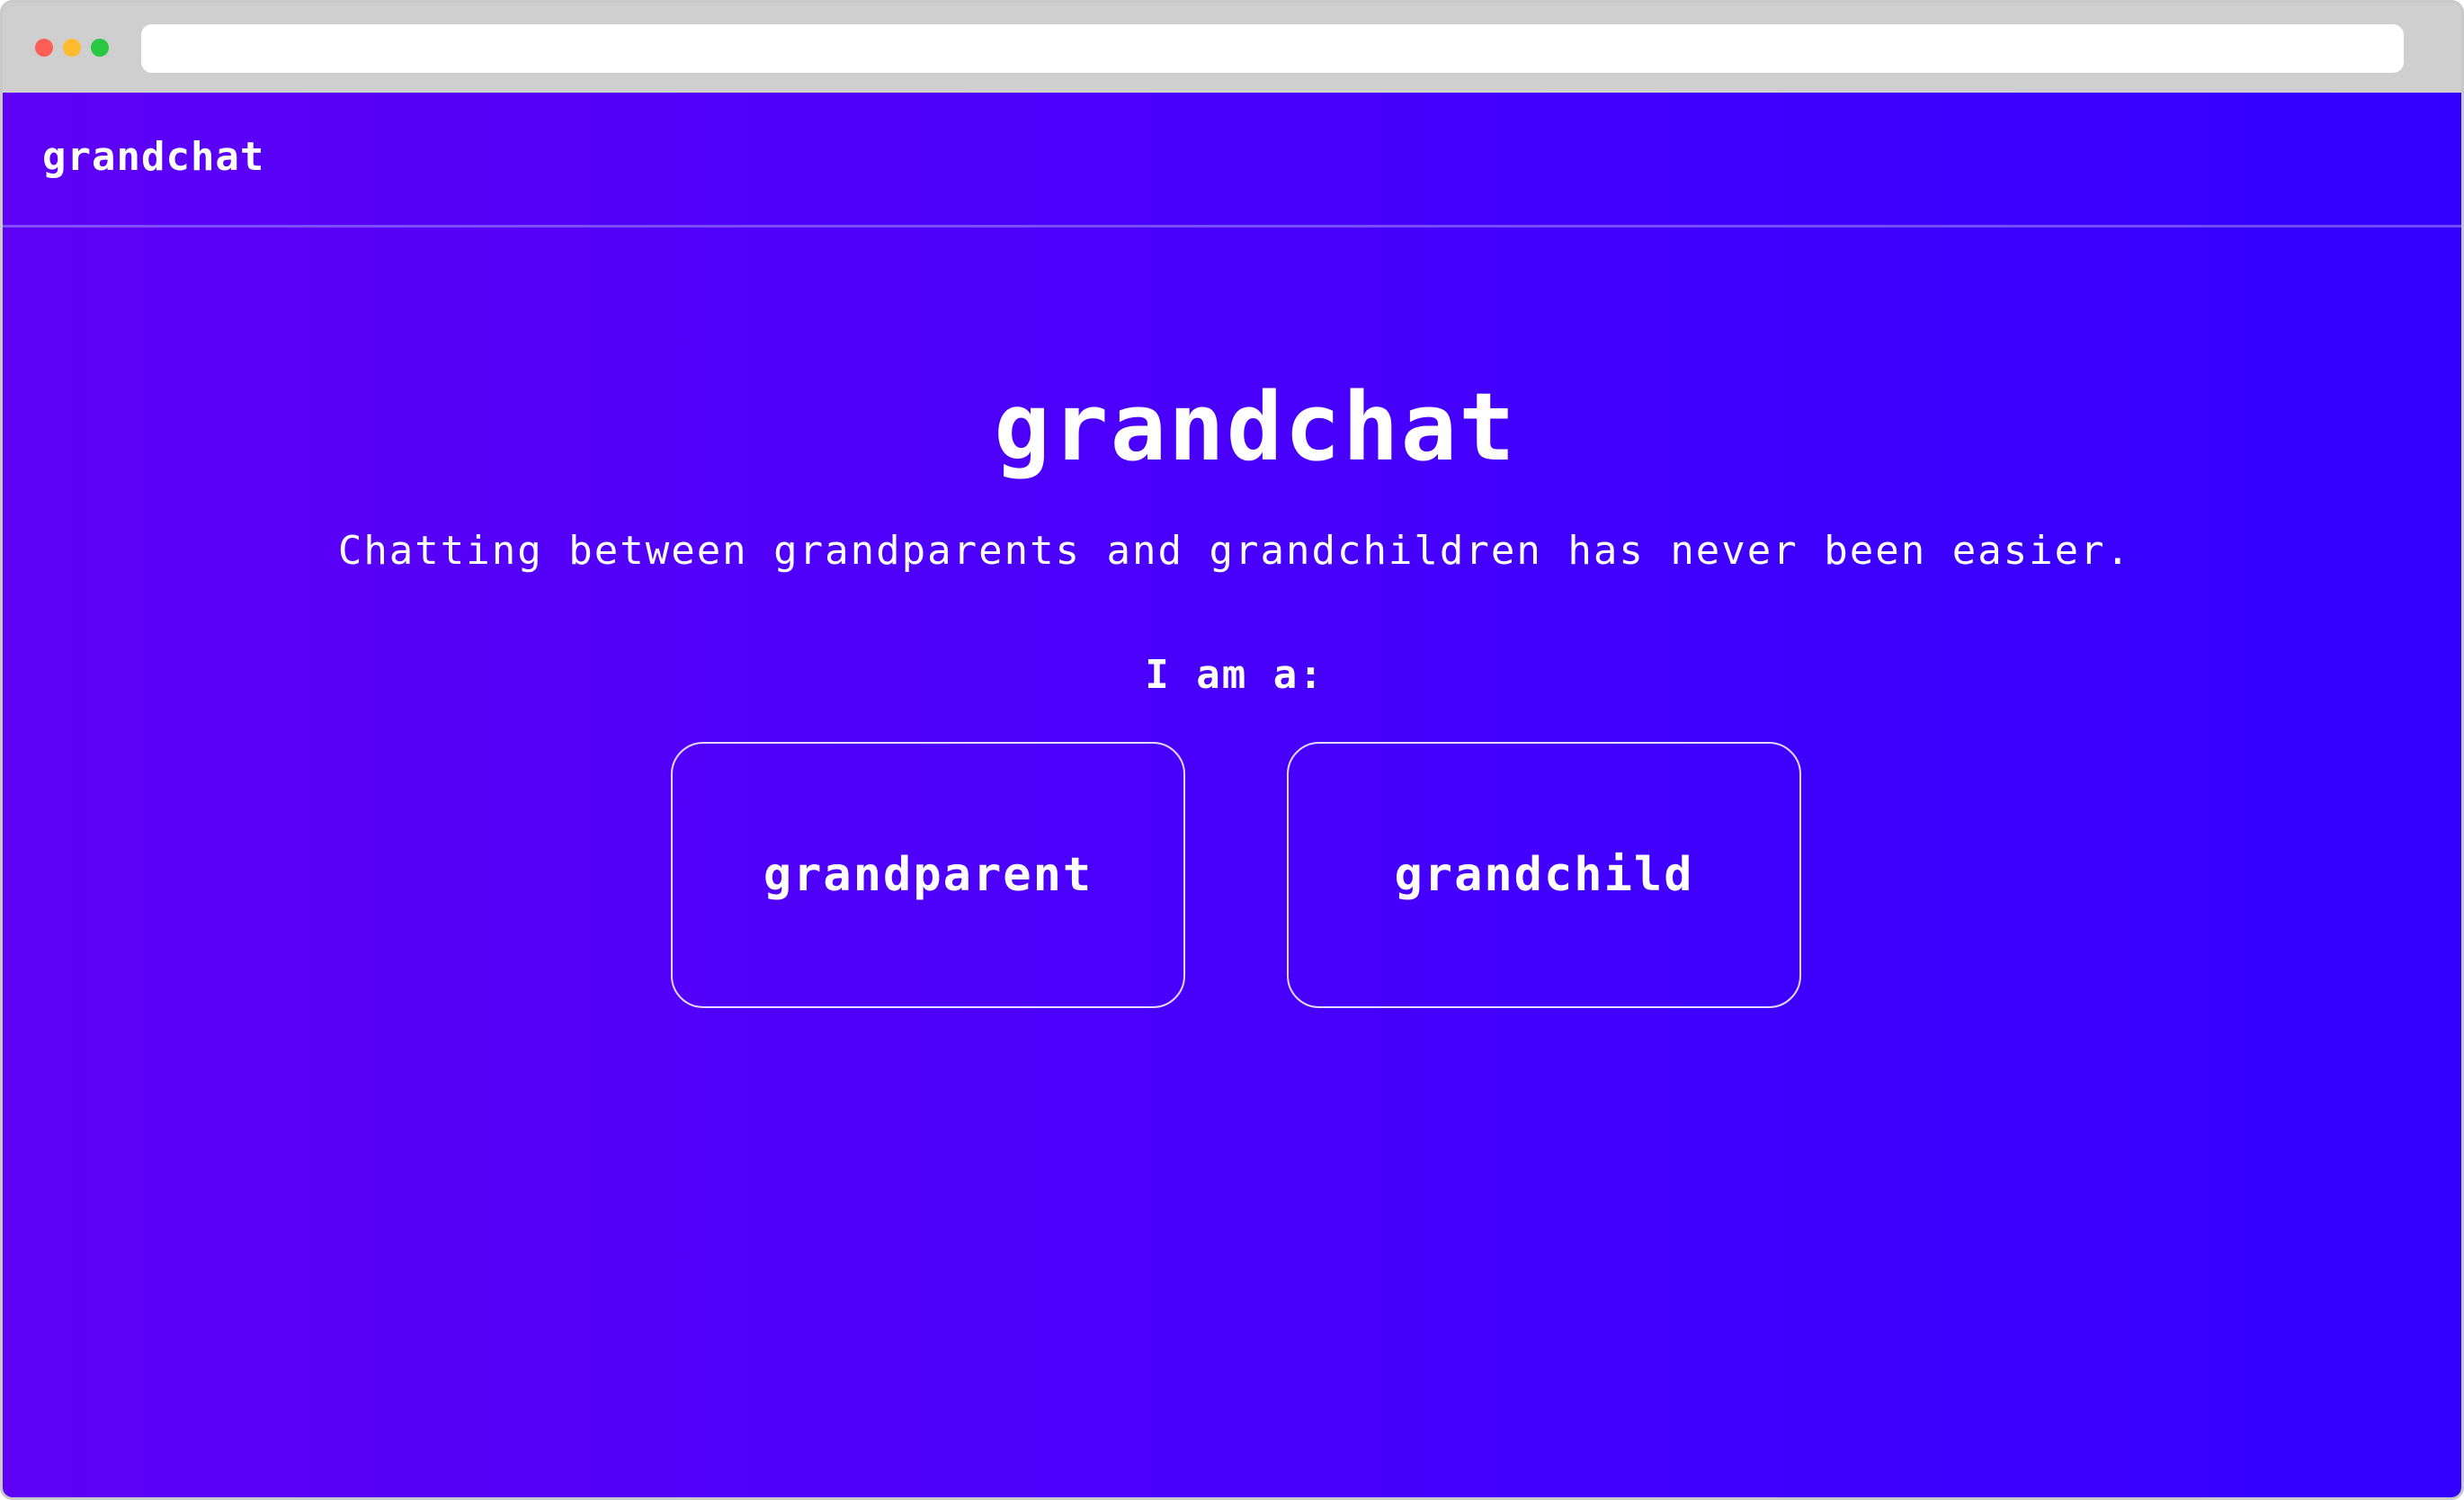 Image resolution: width=2464 pixels, height=1500 pixels. I want to click on grandparent-button-label: grandparent, so click(928, 875).